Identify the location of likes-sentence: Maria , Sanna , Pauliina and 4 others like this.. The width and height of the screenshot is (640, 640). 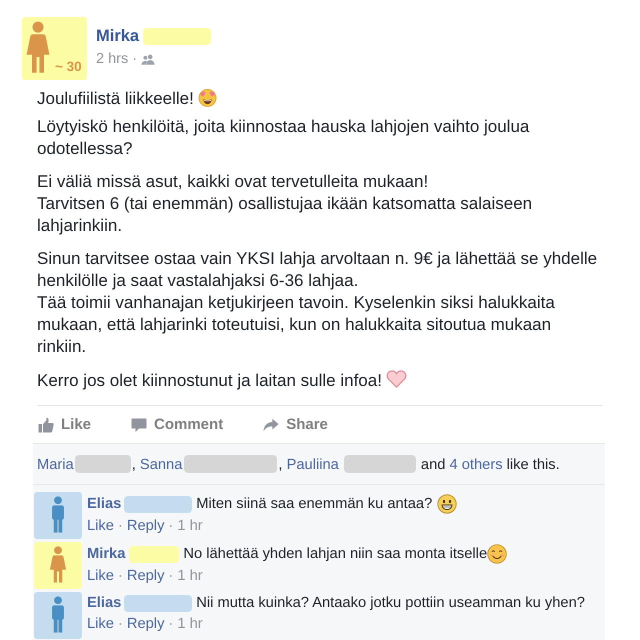
(298, 465).